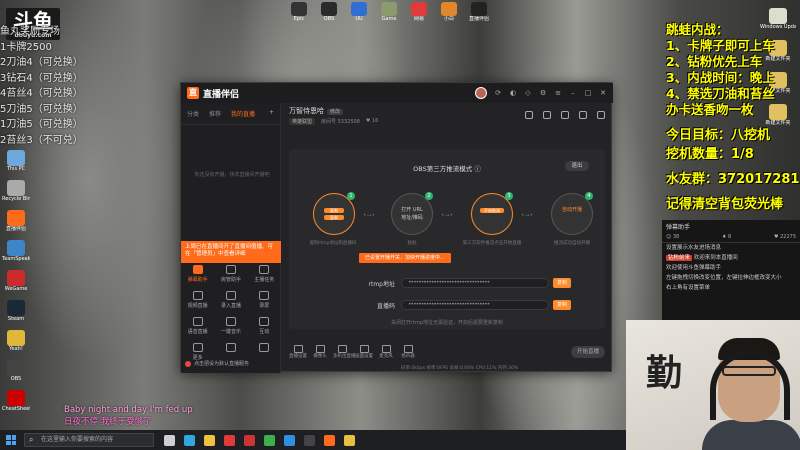 The height and width of the screenshot is (450, 800). I want to click on taskbar-search-input: 在这里输入你要搜索的内容, so click(89, 440).